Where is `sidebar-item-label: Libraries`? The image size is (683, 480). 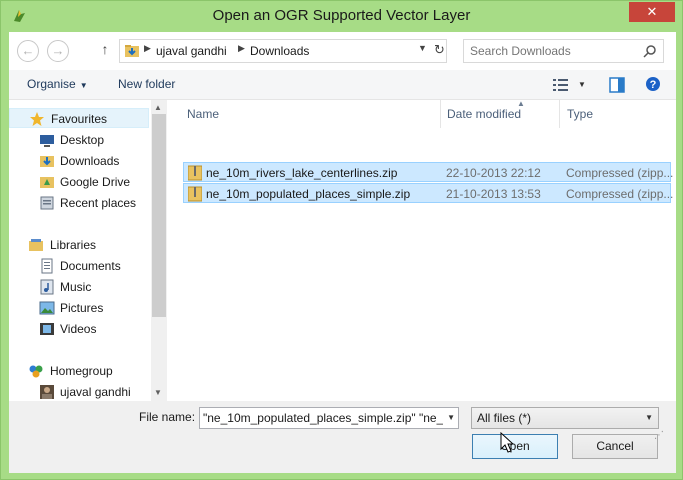
sidebar-item-label: Libraries is located at coordinates (73, 245).